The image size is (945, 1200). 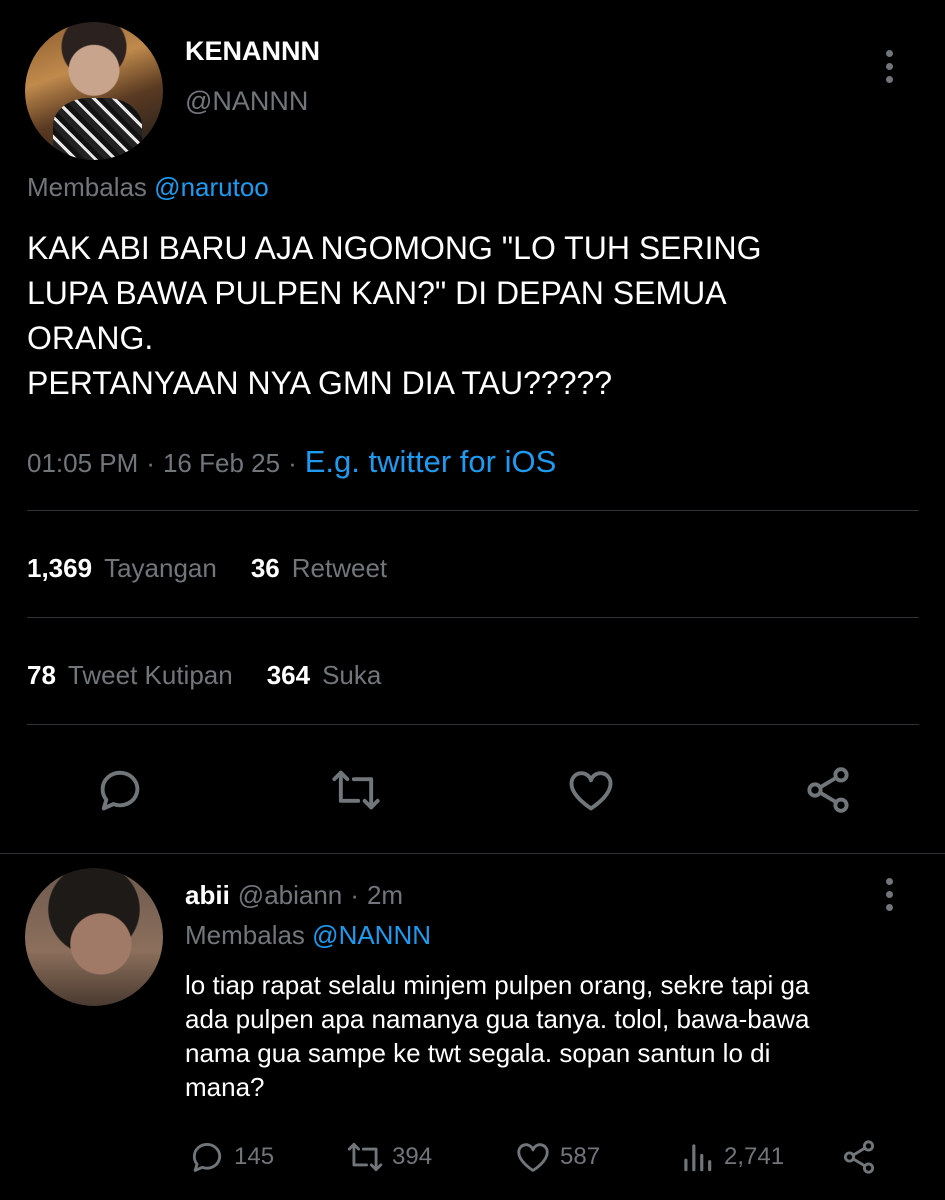 I want to click on retweets-count: 36, so click(x=265, y=568).